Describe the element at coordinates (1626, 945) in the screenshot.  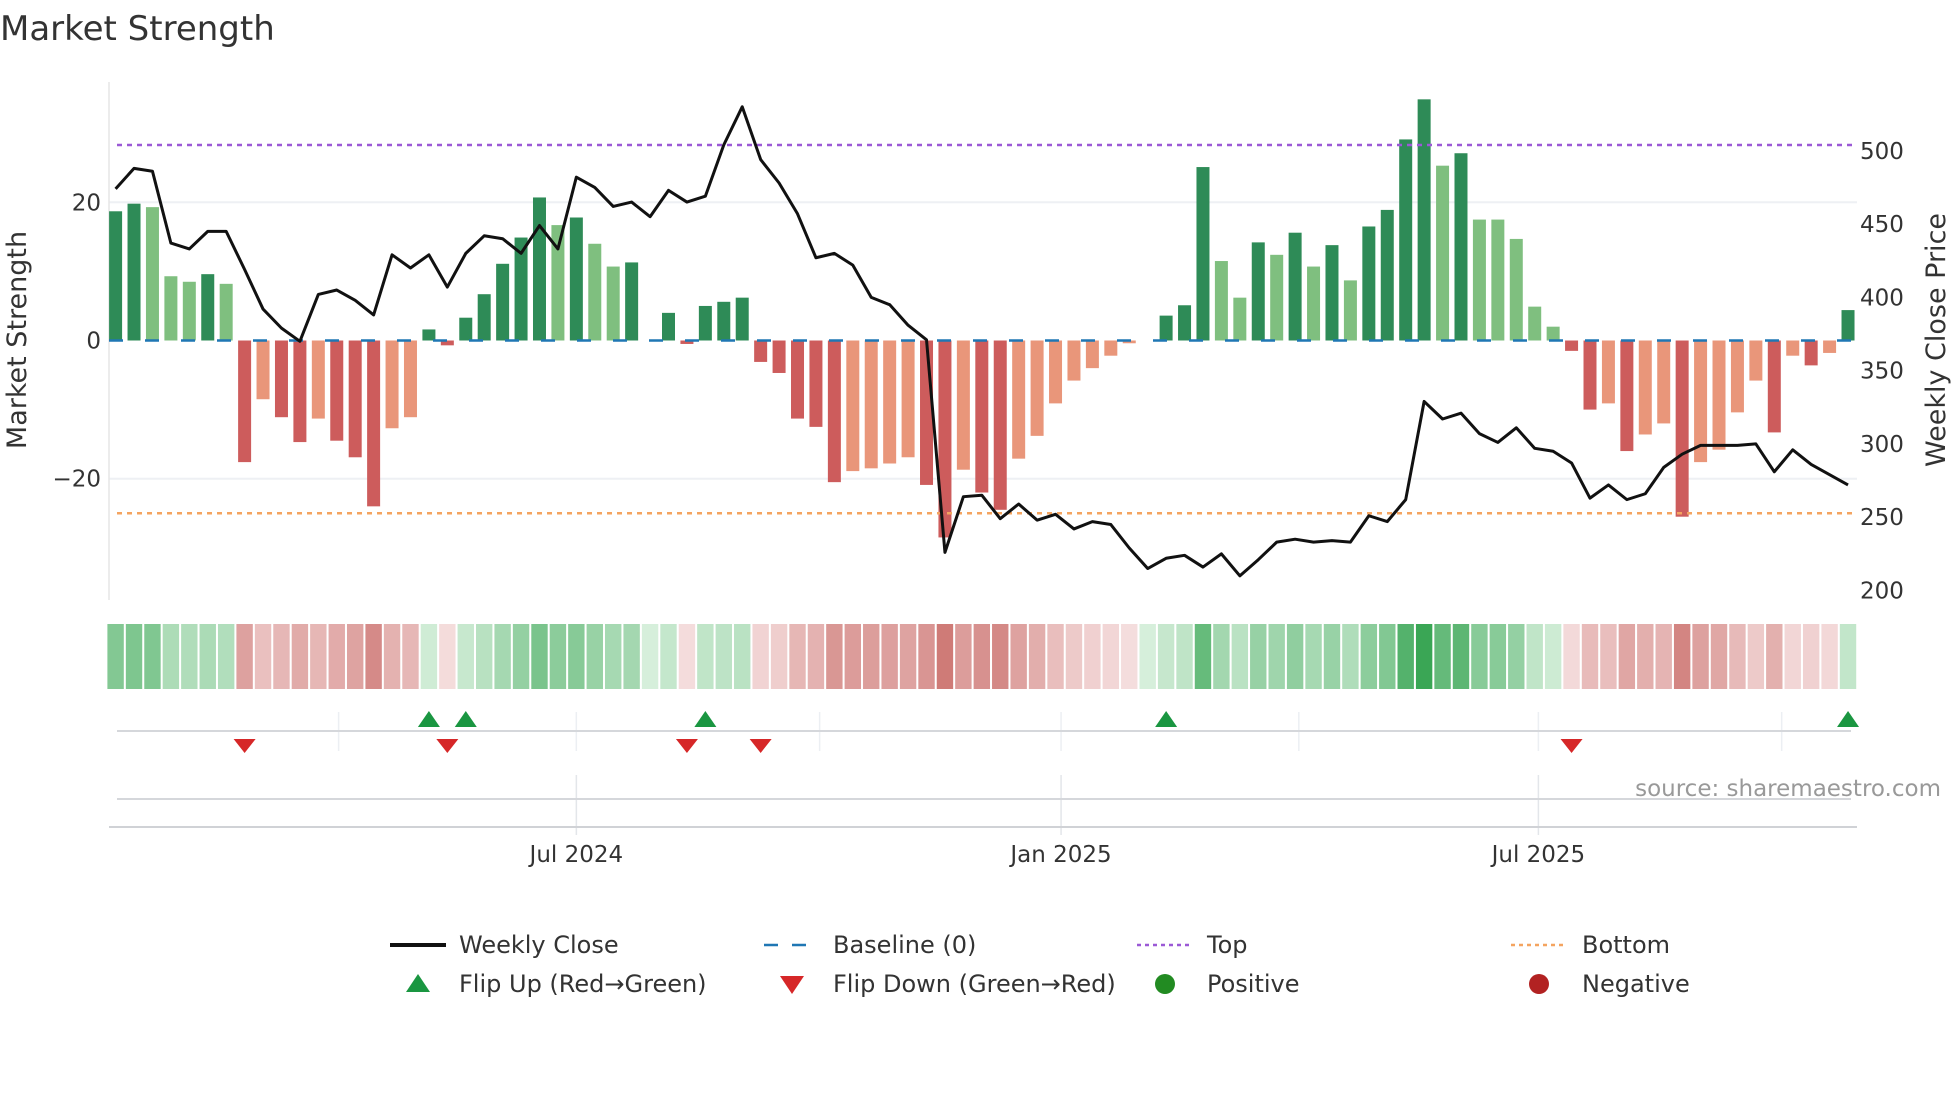
I see `legend-label: Bottom` at that location.